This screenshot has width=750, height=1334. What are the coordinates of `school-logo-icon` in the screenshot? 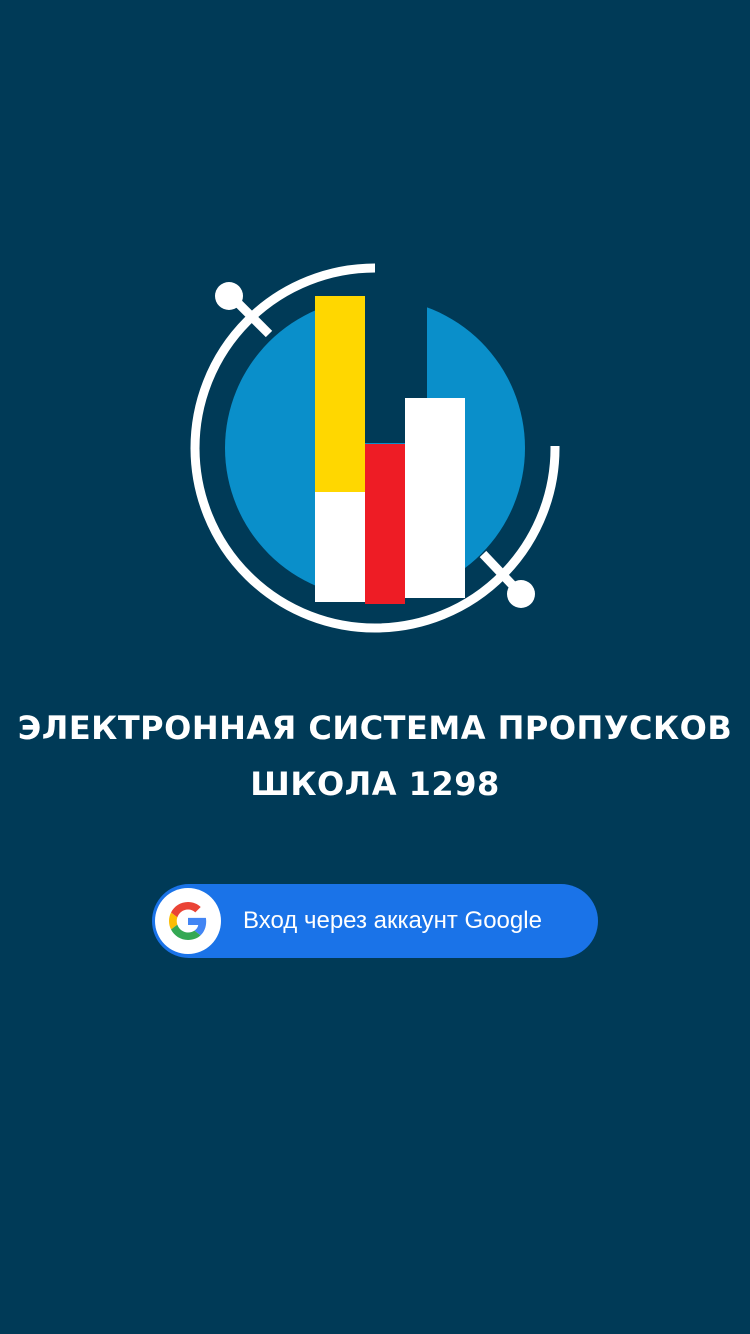 It's located at (375, 448).